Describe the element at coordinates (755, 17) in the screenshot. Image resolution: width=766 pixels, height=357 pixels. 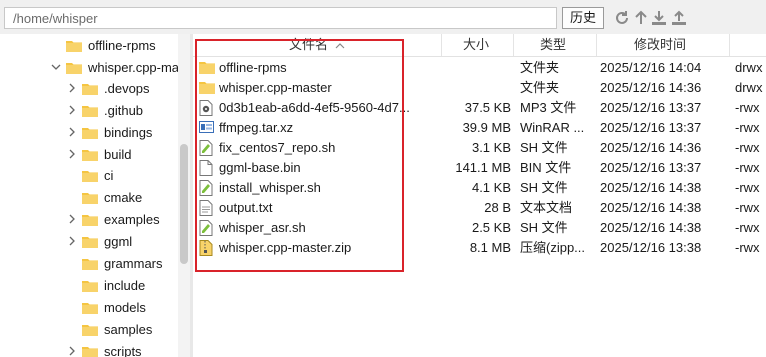
I see `pathbar-right-edge` at that location.